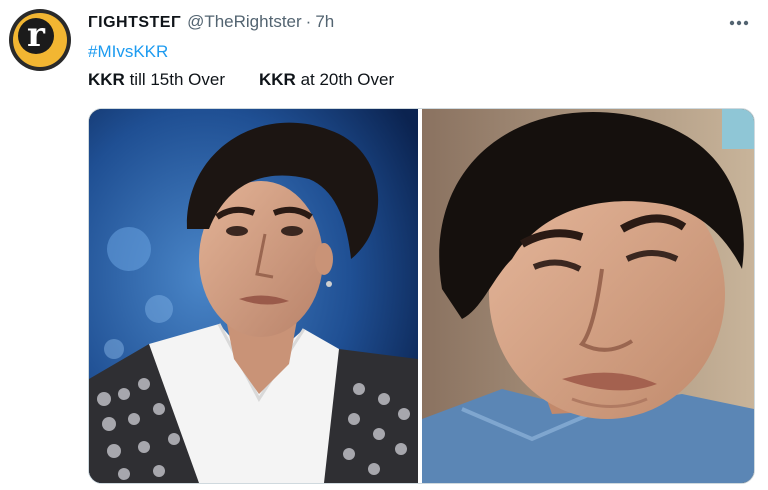 This screenshot has height=490, width=768. Describe the element at coordinates (244, 22) in the screenshot. I see `author-handle: @TheRightster` at that location.